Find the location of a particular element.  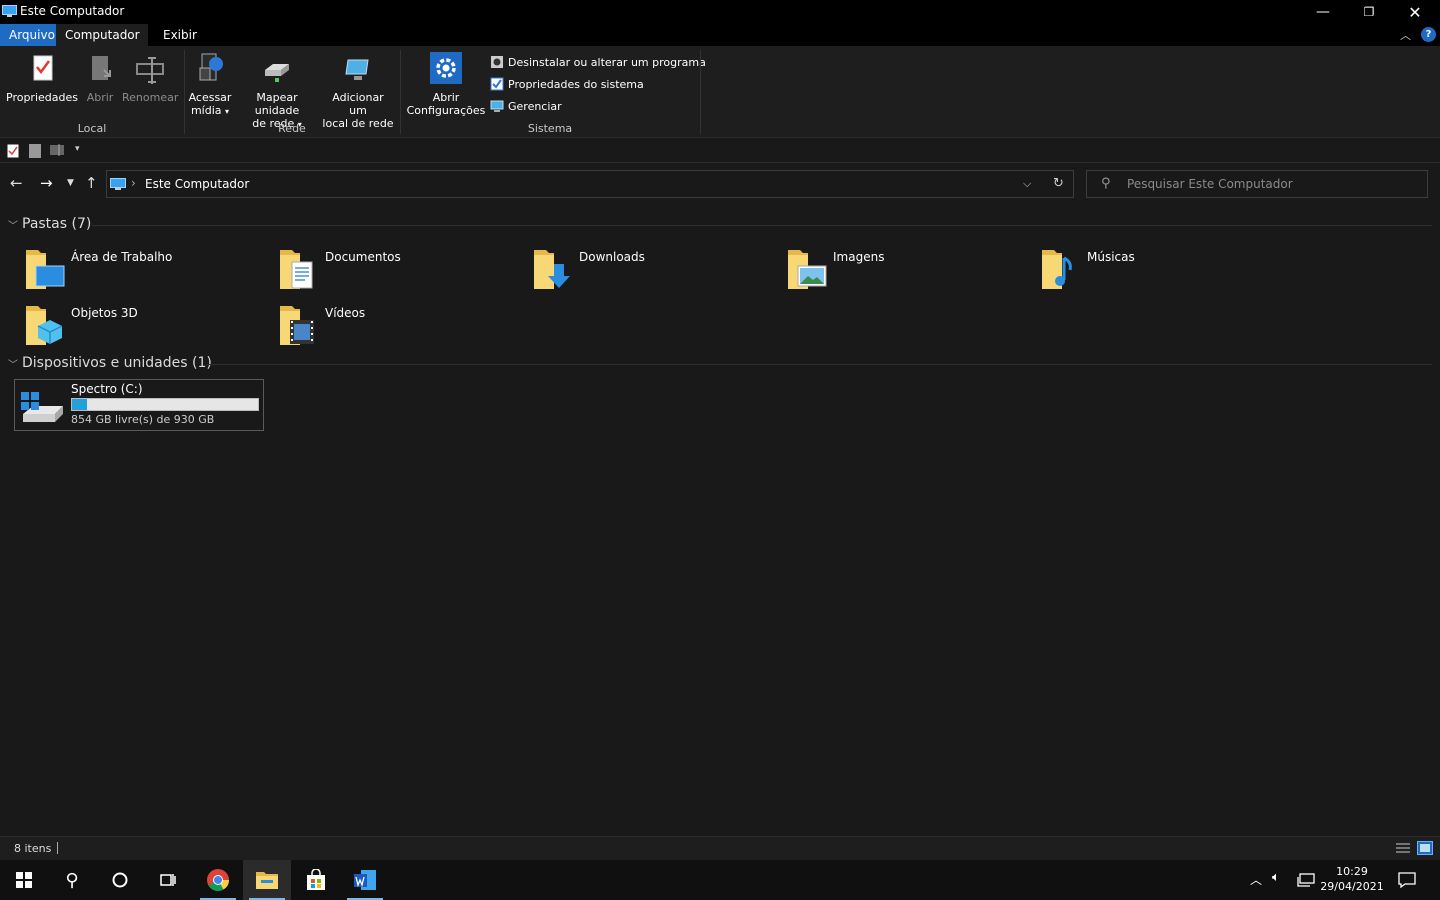

windows-logo-icon is located at coordinates (24, 880).